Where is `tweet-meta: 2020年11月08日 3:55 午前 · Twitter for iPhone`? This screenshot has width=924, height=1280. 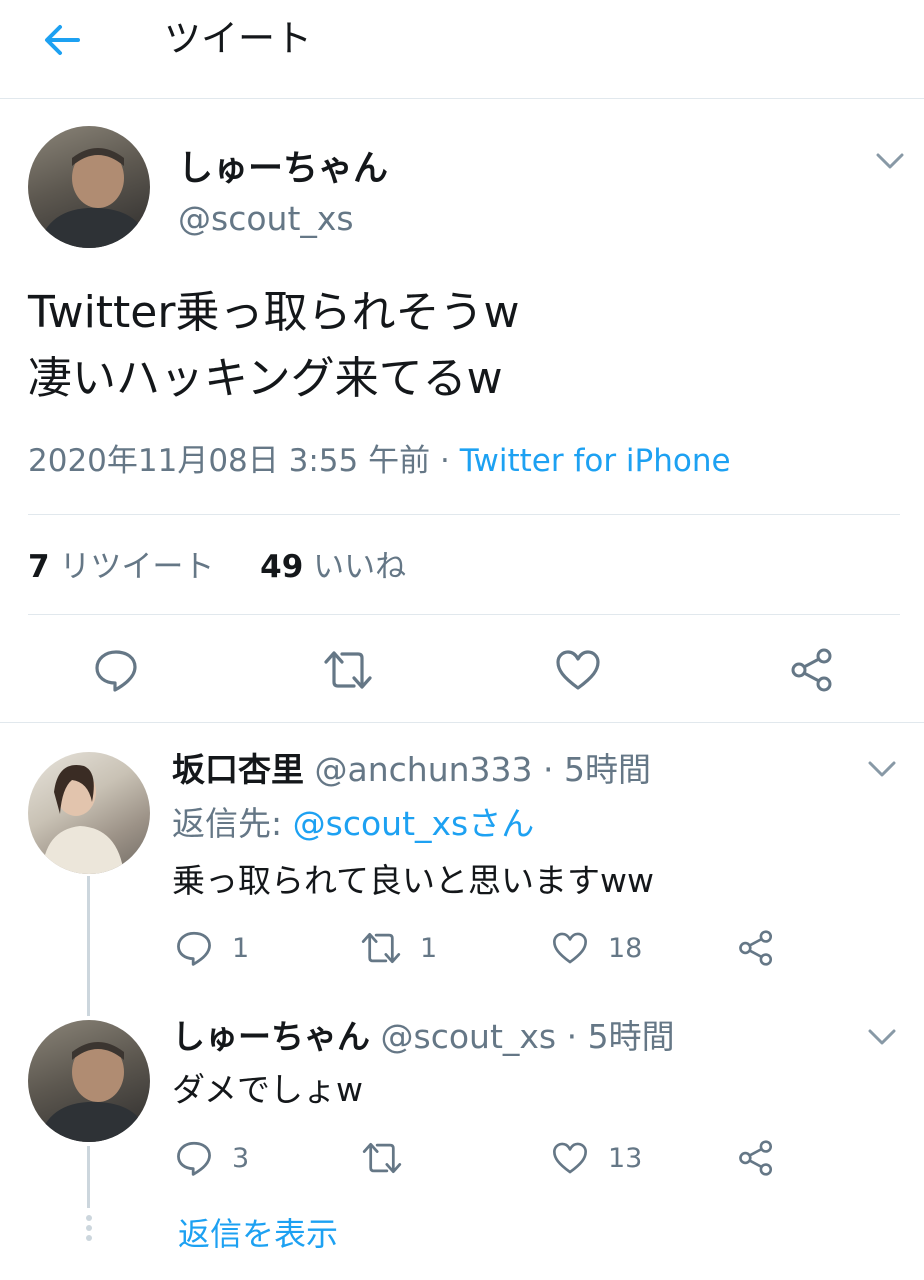 tweet-meta: 2020年11月08日 3:55 午前 · Twitter for iPhone is located at coordinates (379, 461).